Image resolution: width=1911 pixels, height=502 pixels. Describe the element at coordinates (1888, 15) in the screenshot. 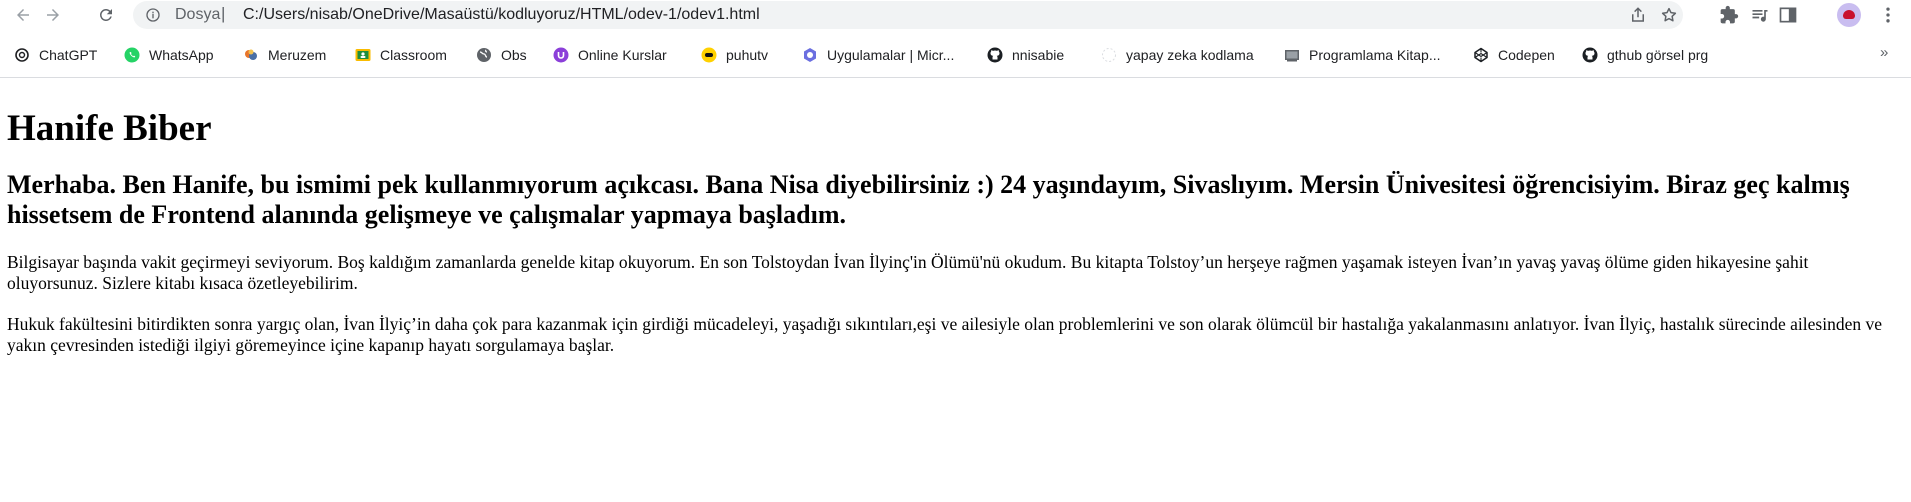

I see `more-menu-icon` at that location.